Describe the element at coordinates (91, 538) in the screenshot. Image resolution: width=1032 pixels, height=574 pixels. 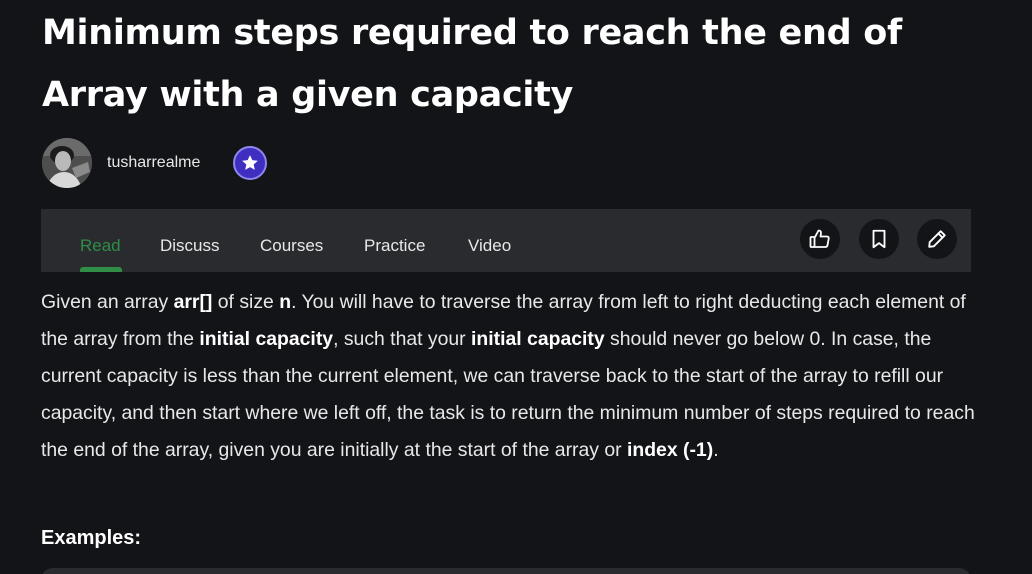
I see `examples-heading: Examples:` at that location.